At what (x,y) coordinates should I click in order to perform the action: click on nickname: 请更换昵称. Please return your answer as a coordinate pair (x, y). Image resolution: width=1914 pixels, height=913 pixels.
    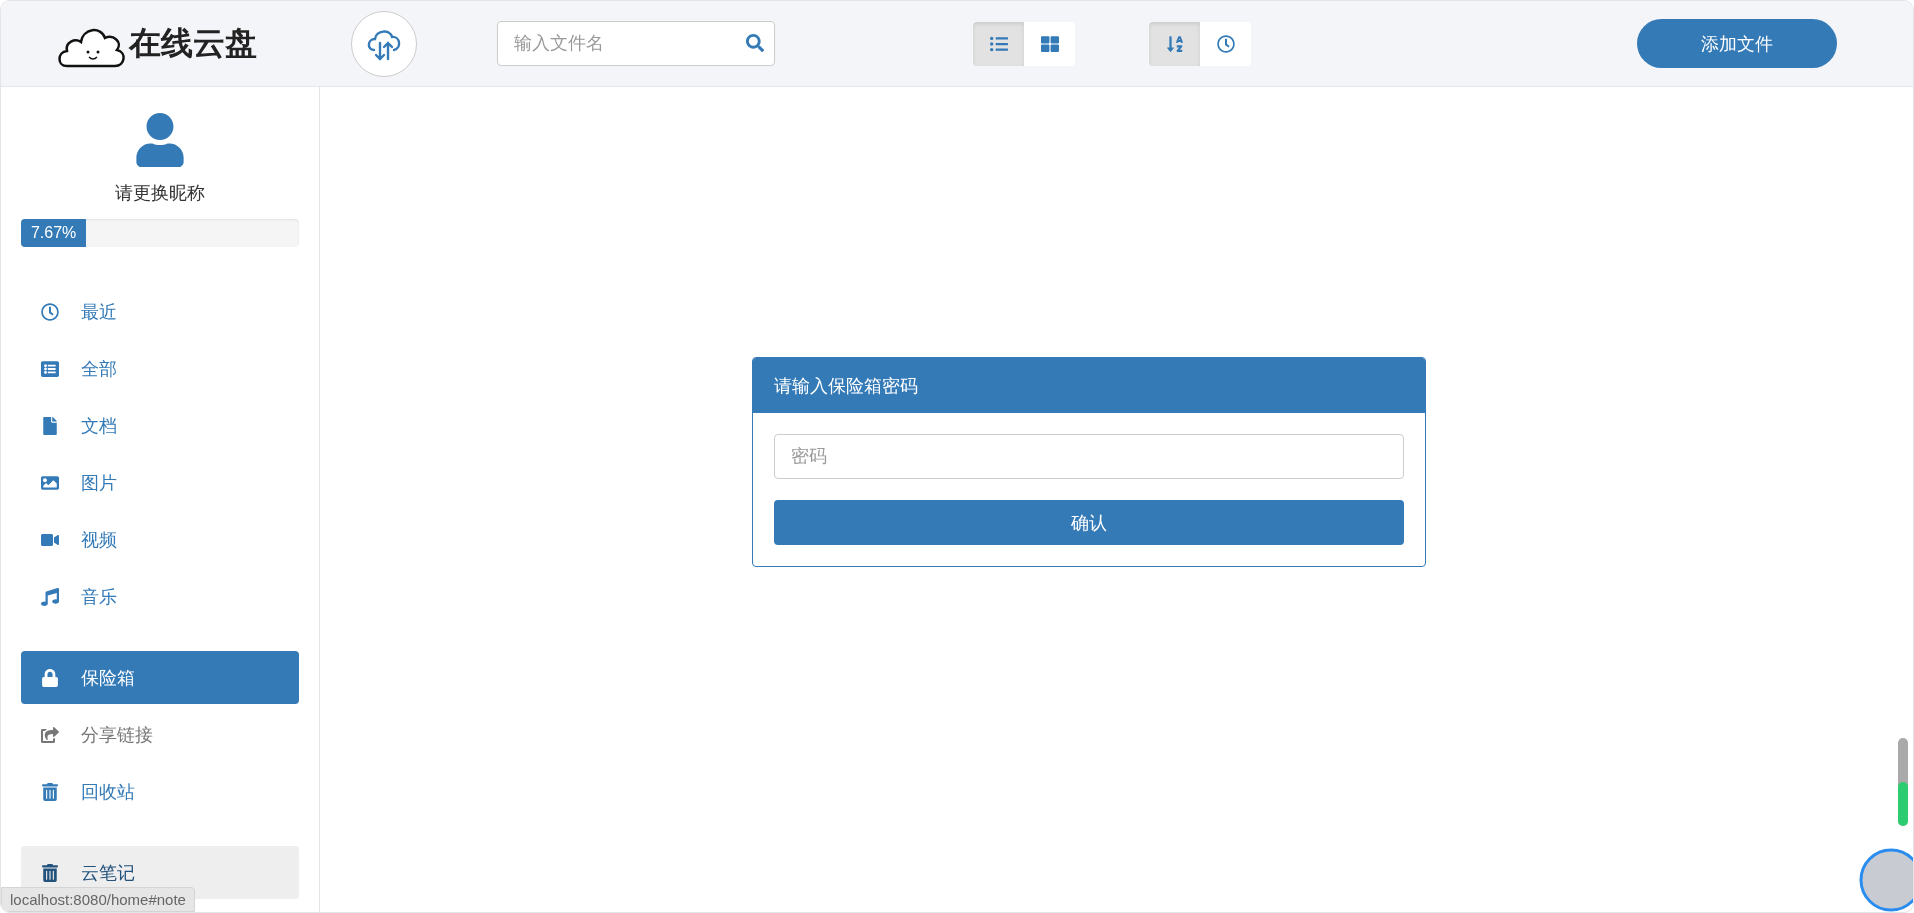
    Looking at the image, I should click on (160, 193).